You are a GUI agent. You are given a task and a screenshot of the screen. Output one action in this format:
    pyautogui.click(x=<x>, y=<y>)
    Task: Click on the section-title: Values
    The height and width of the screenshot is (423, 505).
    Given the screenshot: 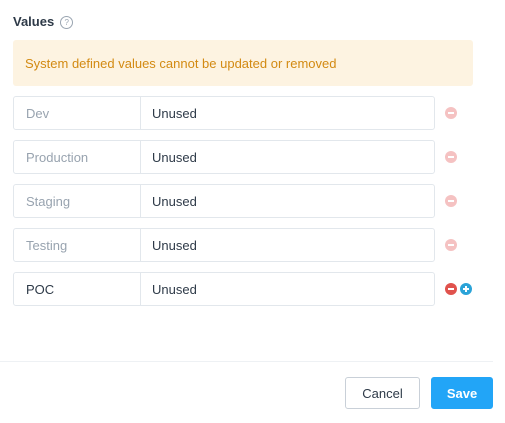 What is the action you would take?
    pyautogui.click(x=34, y=21)
    